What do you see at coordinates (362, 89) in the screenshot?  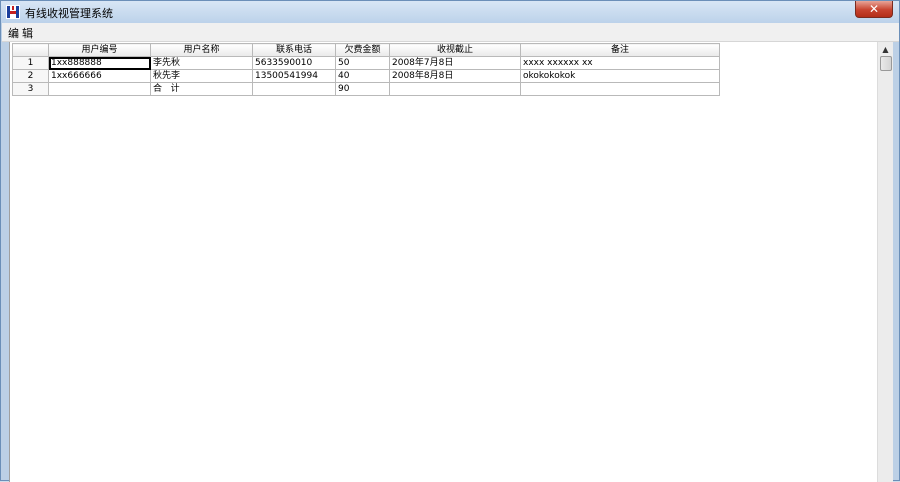 I see `total-arrears-cell: 90` at bounding box center [362, 89].